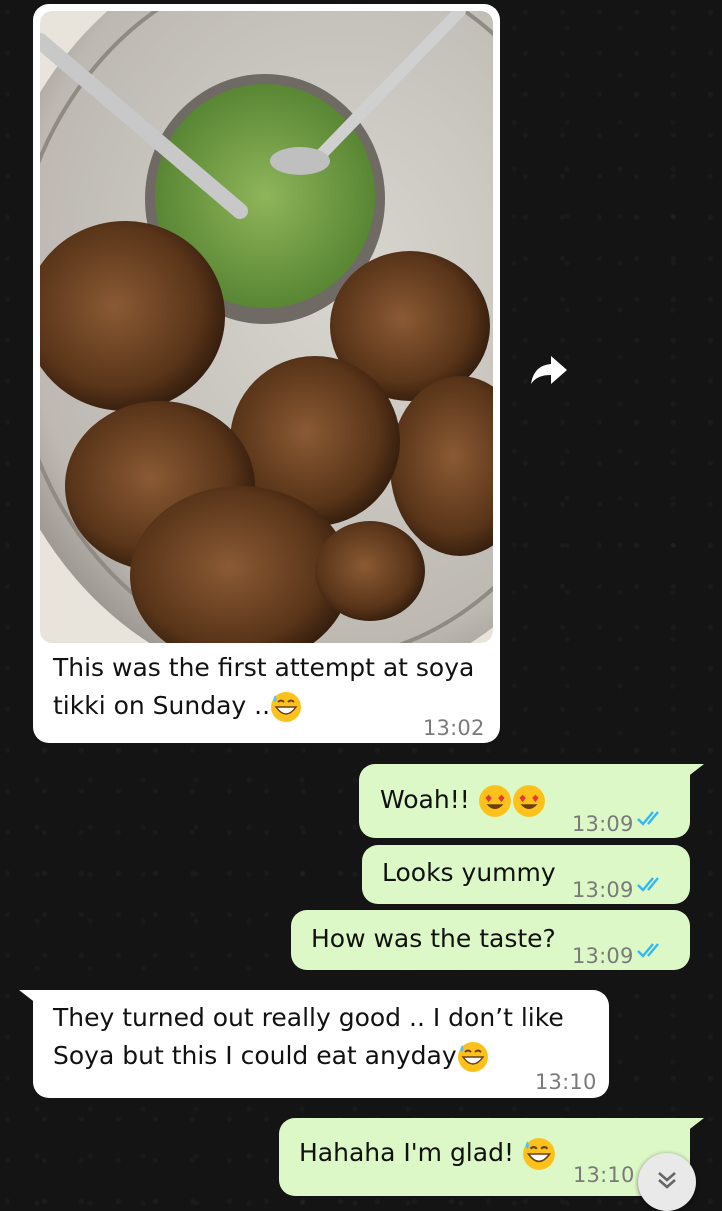 This screenshot has height=1211, width=722. Describe the element at coordinates (549, 370) in the screenshot. I see `forward-icon` at that location.